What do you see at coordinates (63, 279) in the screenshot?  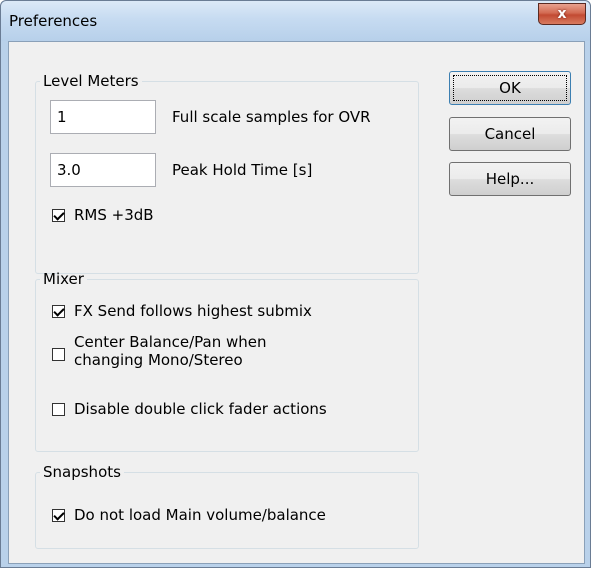 I see `mixer-legend: Mixer` at bounding box center [63, 279].